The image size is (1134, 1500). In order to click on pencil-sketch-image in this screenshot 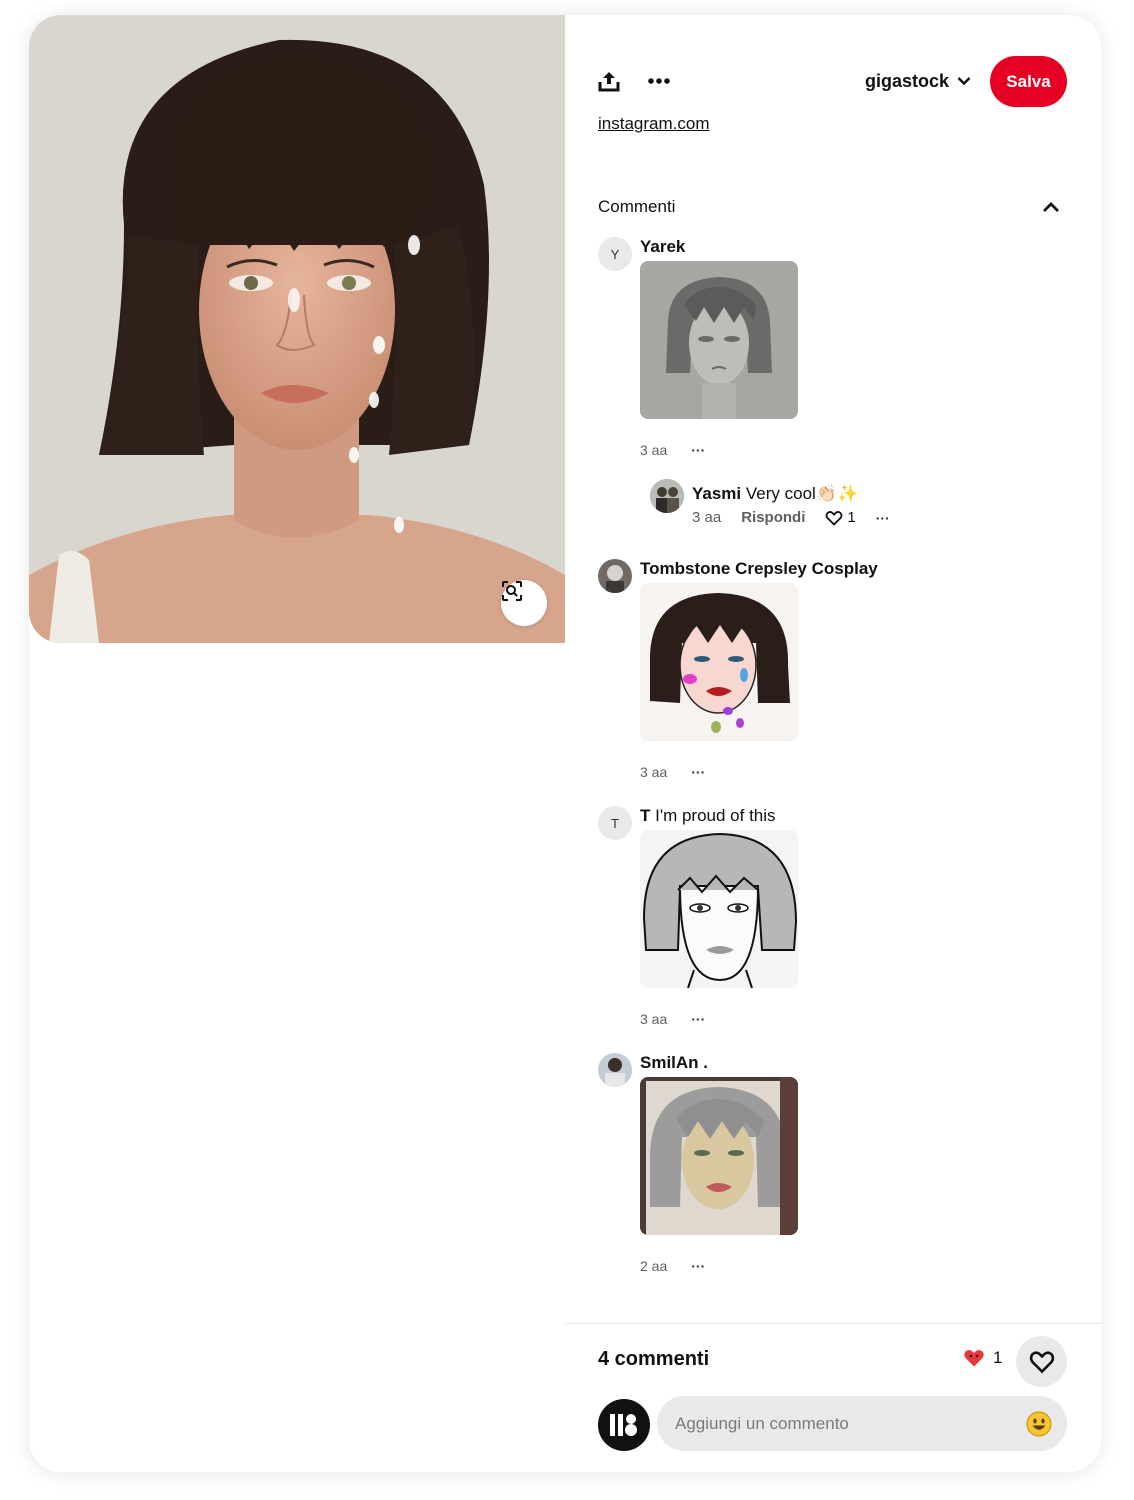, I will do `click(719, 340)`.